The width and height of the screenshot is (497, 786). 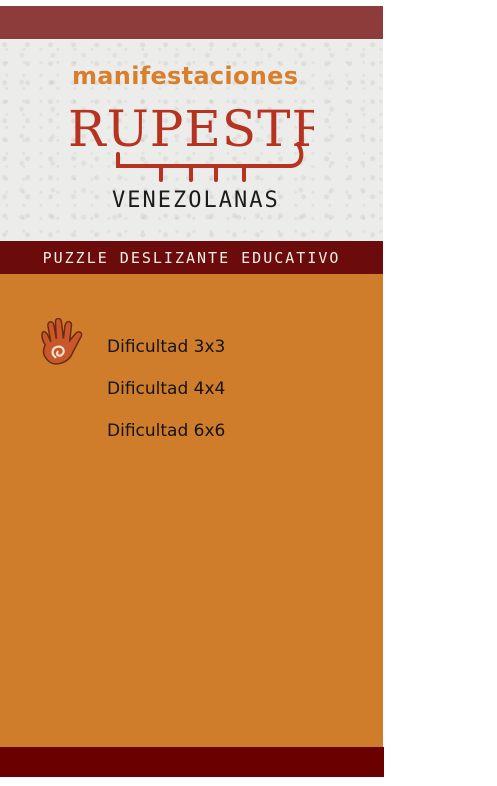 What do you see at coordinates (166, 347) in the screenshot?
I see `menu-item-difficulty-3x3: Dificultad 3x3` at bounding box center [166, 347].